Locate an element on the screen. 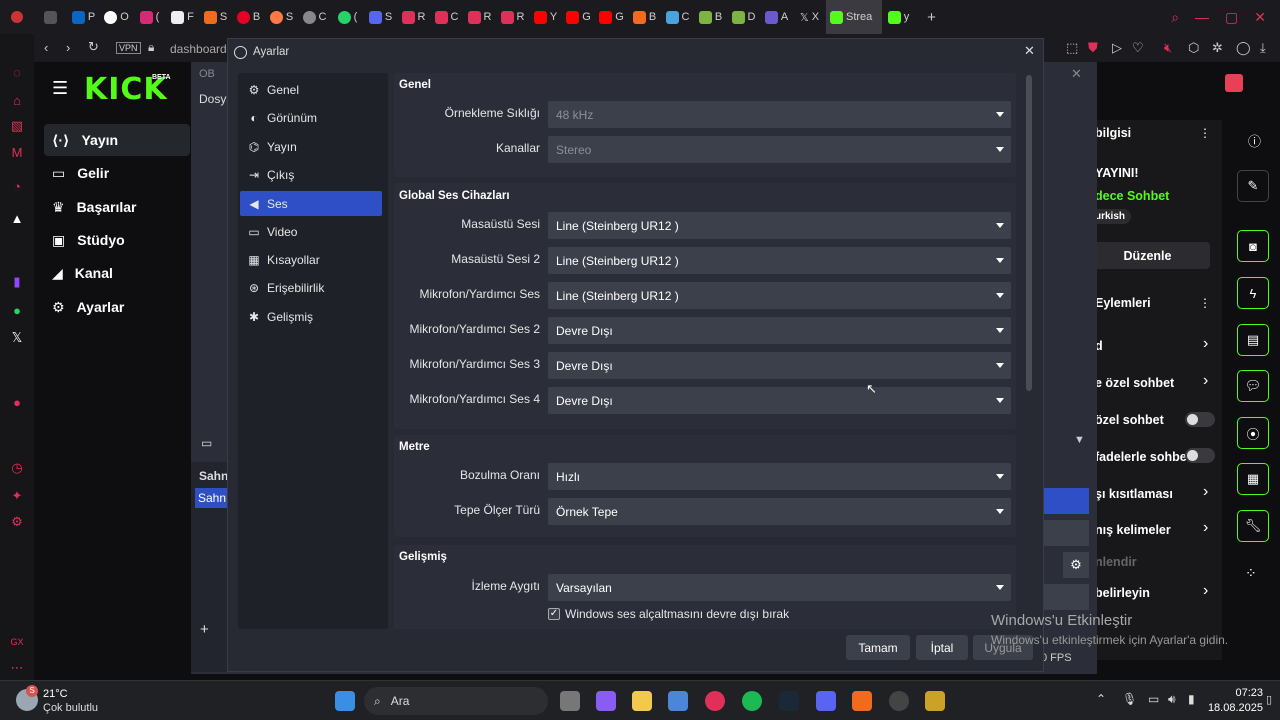 Image resolution: width=1280 pixels, height=720 pixels. notifications-icon: ▯ is located at coordinates (1269, 699).